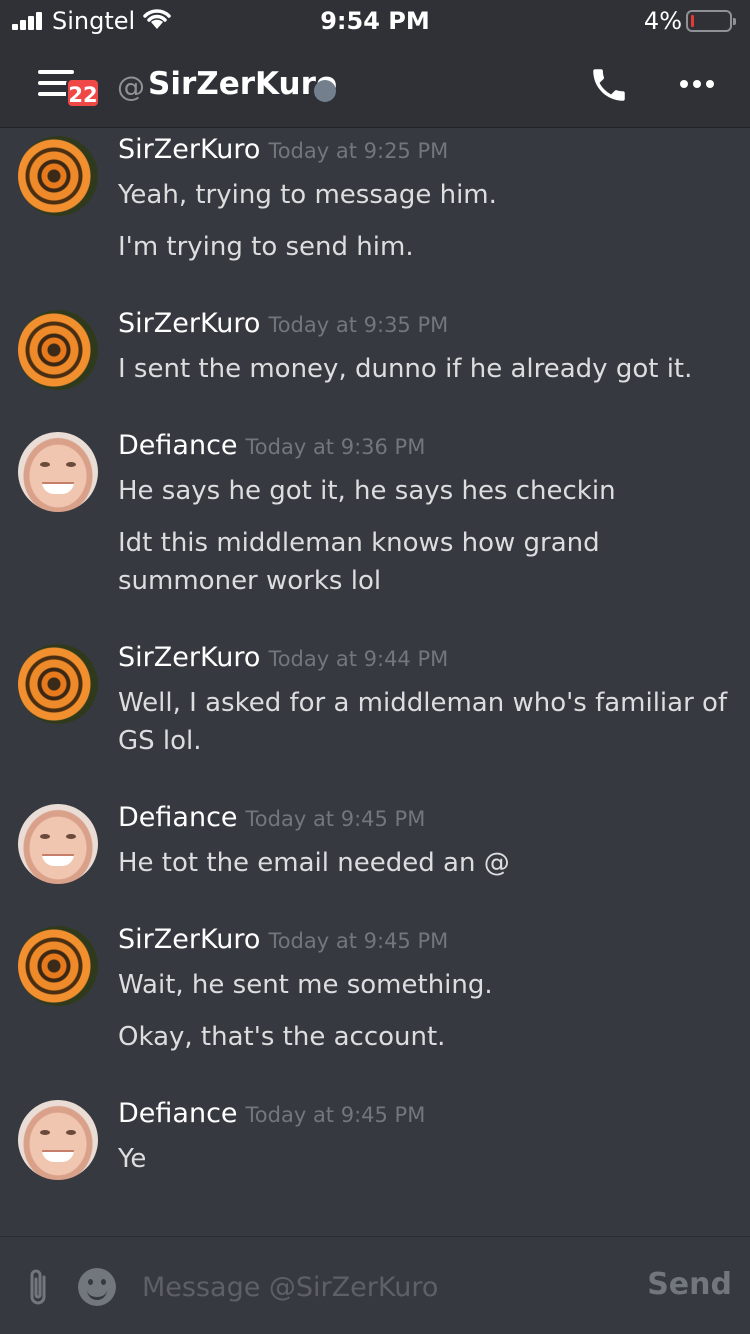  What do you see at coordinates (242, 84) in the screenshot?
I see `channel-title: SirZerKuro` at bounding box center [242, 84].